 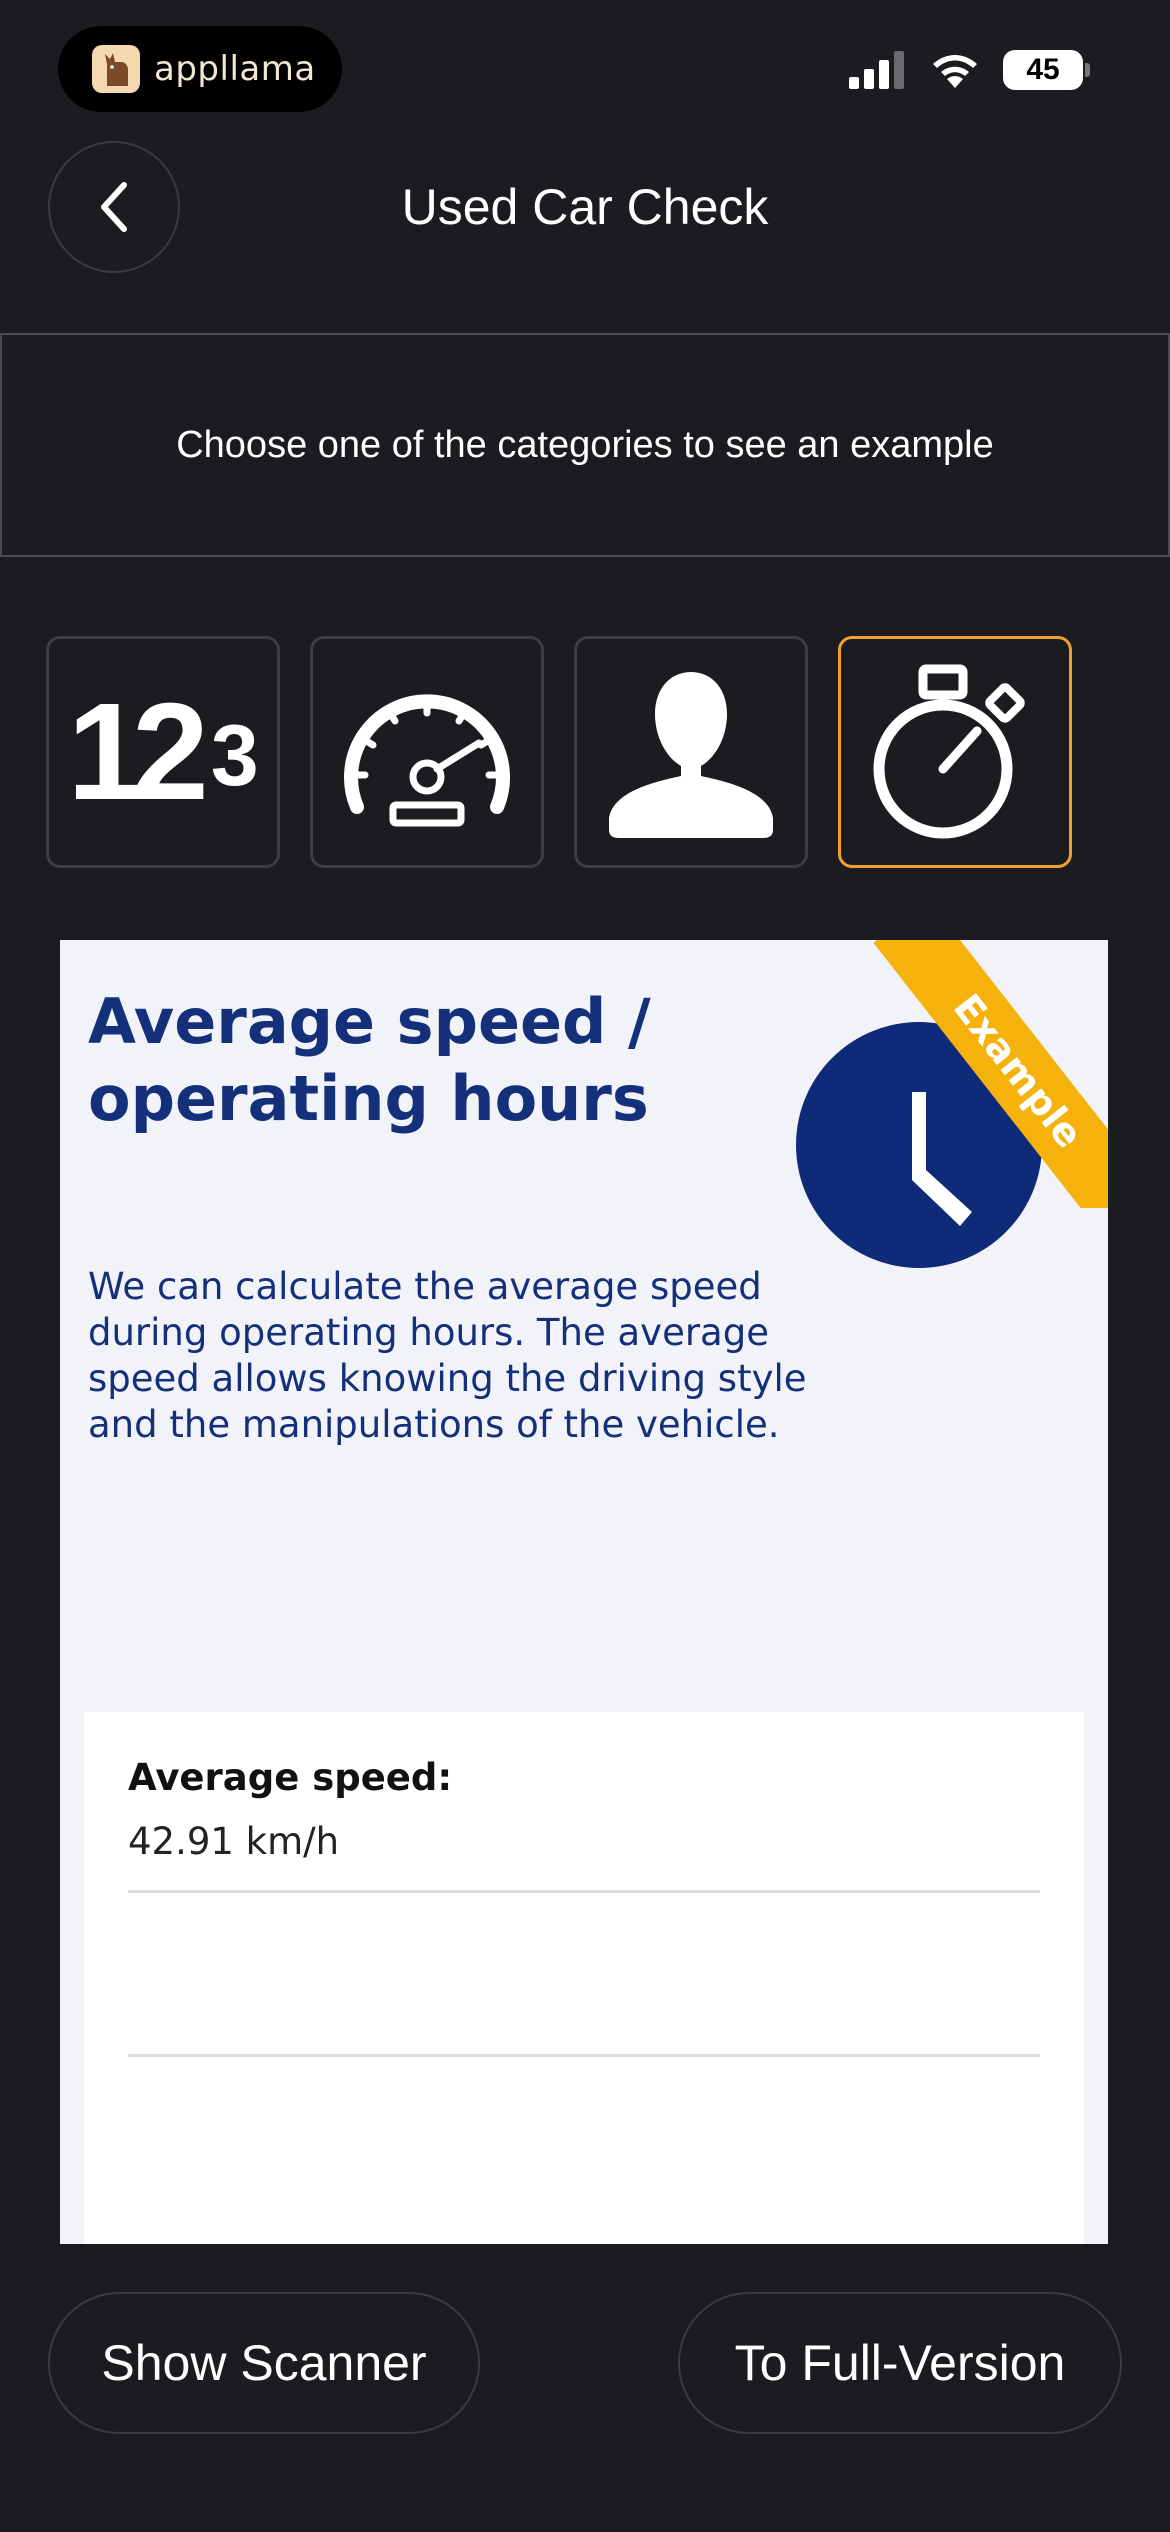 I want to click on battery-cap, so click(x=1087, y=70).